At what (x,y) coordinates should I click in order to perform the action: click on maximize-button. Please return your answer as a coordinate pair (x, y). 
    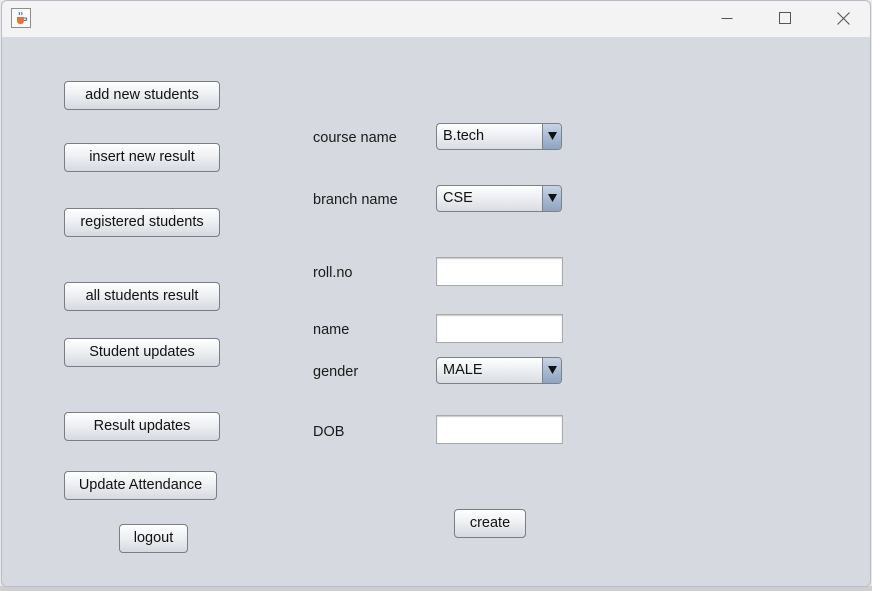
    Looking at the image, I should click on (785, 18).